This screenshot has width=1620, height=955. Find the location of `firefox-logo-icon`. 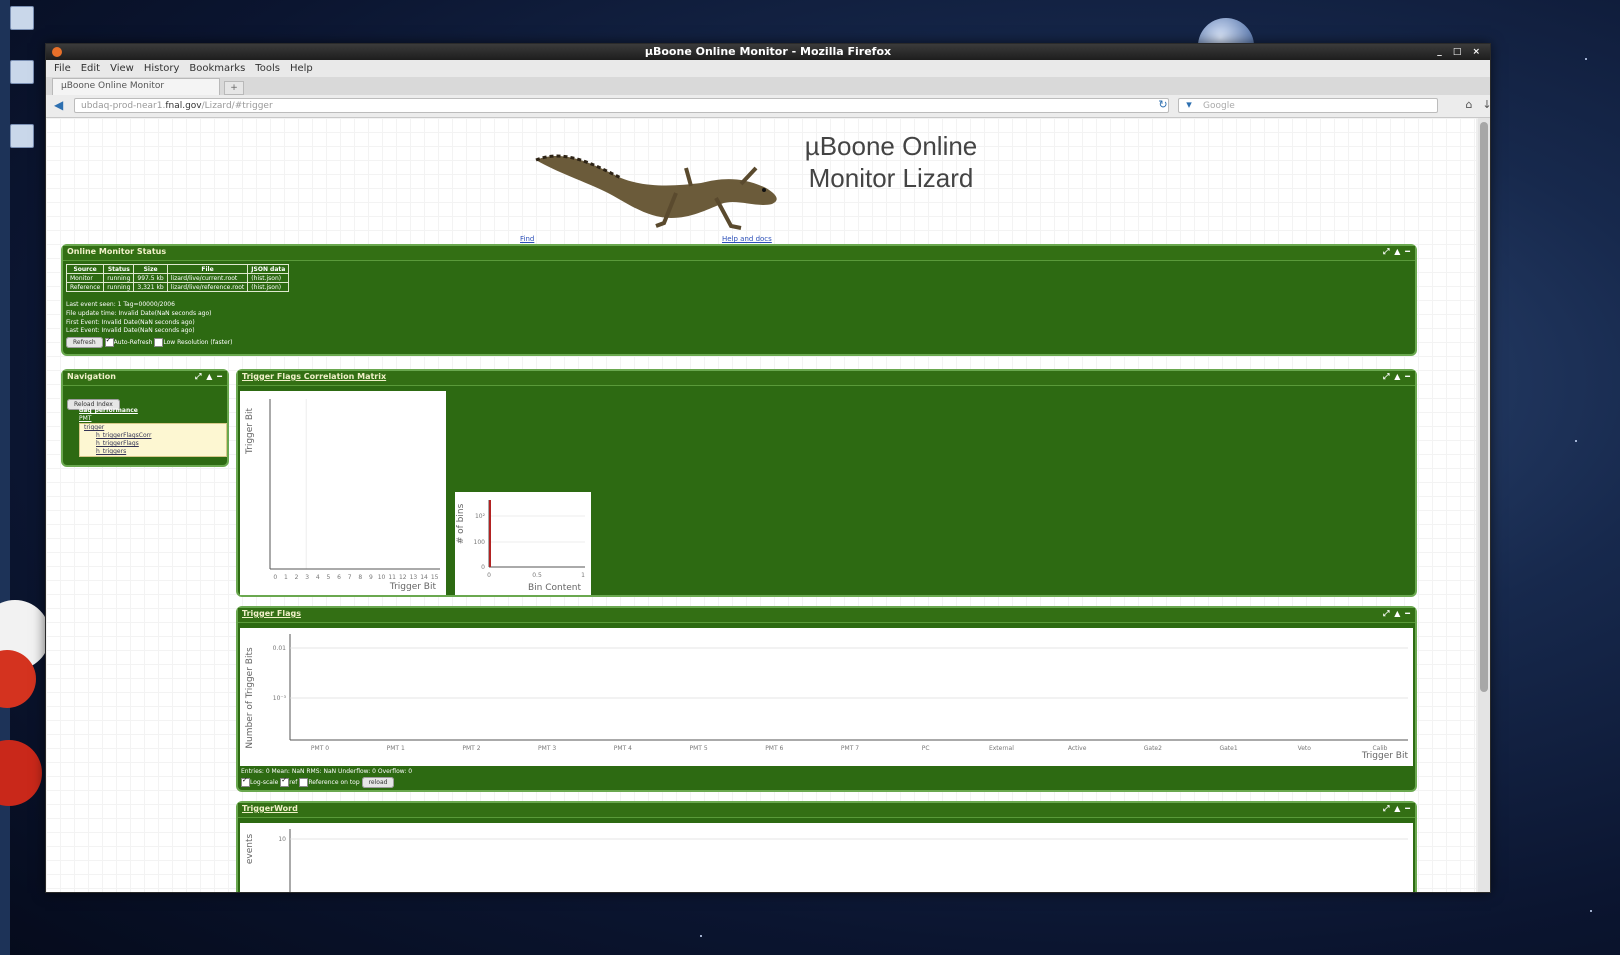

firefox-logo-icon is located at coordinates (57, 52).